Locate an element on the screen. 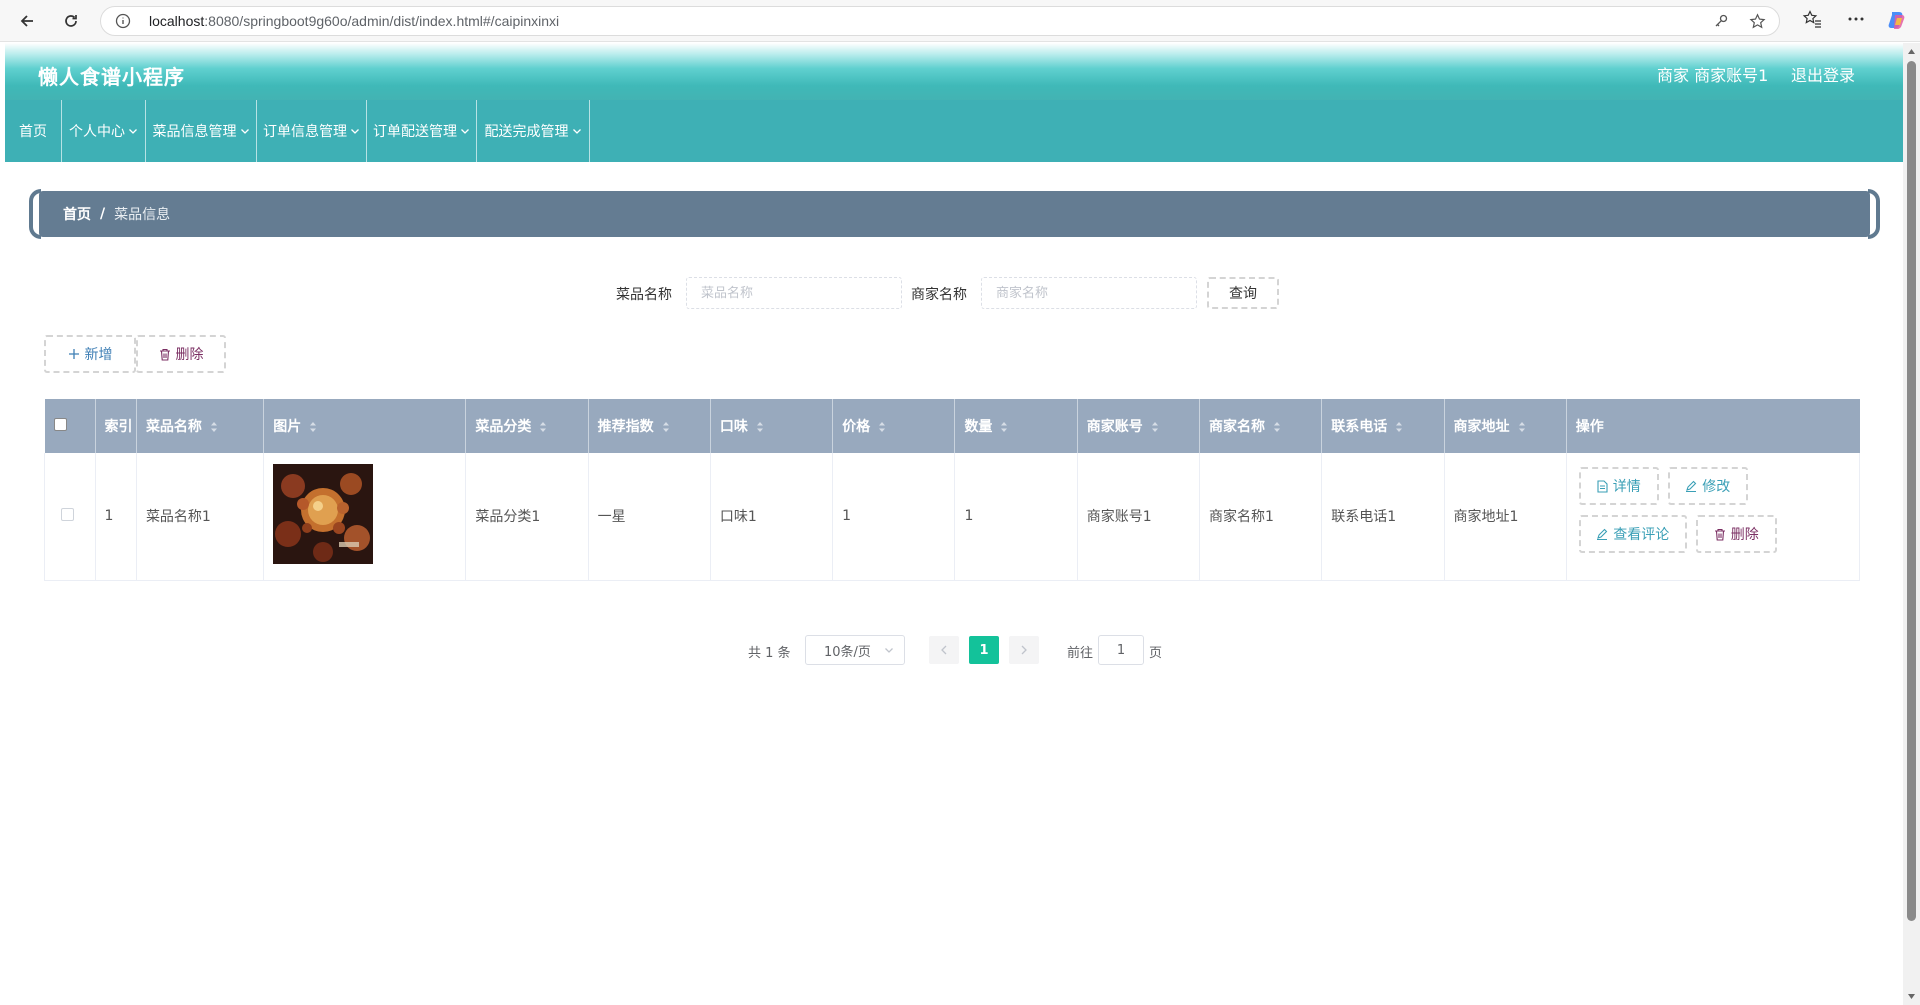  header-quantity: 数量 is located at coordinates (1016, 426).